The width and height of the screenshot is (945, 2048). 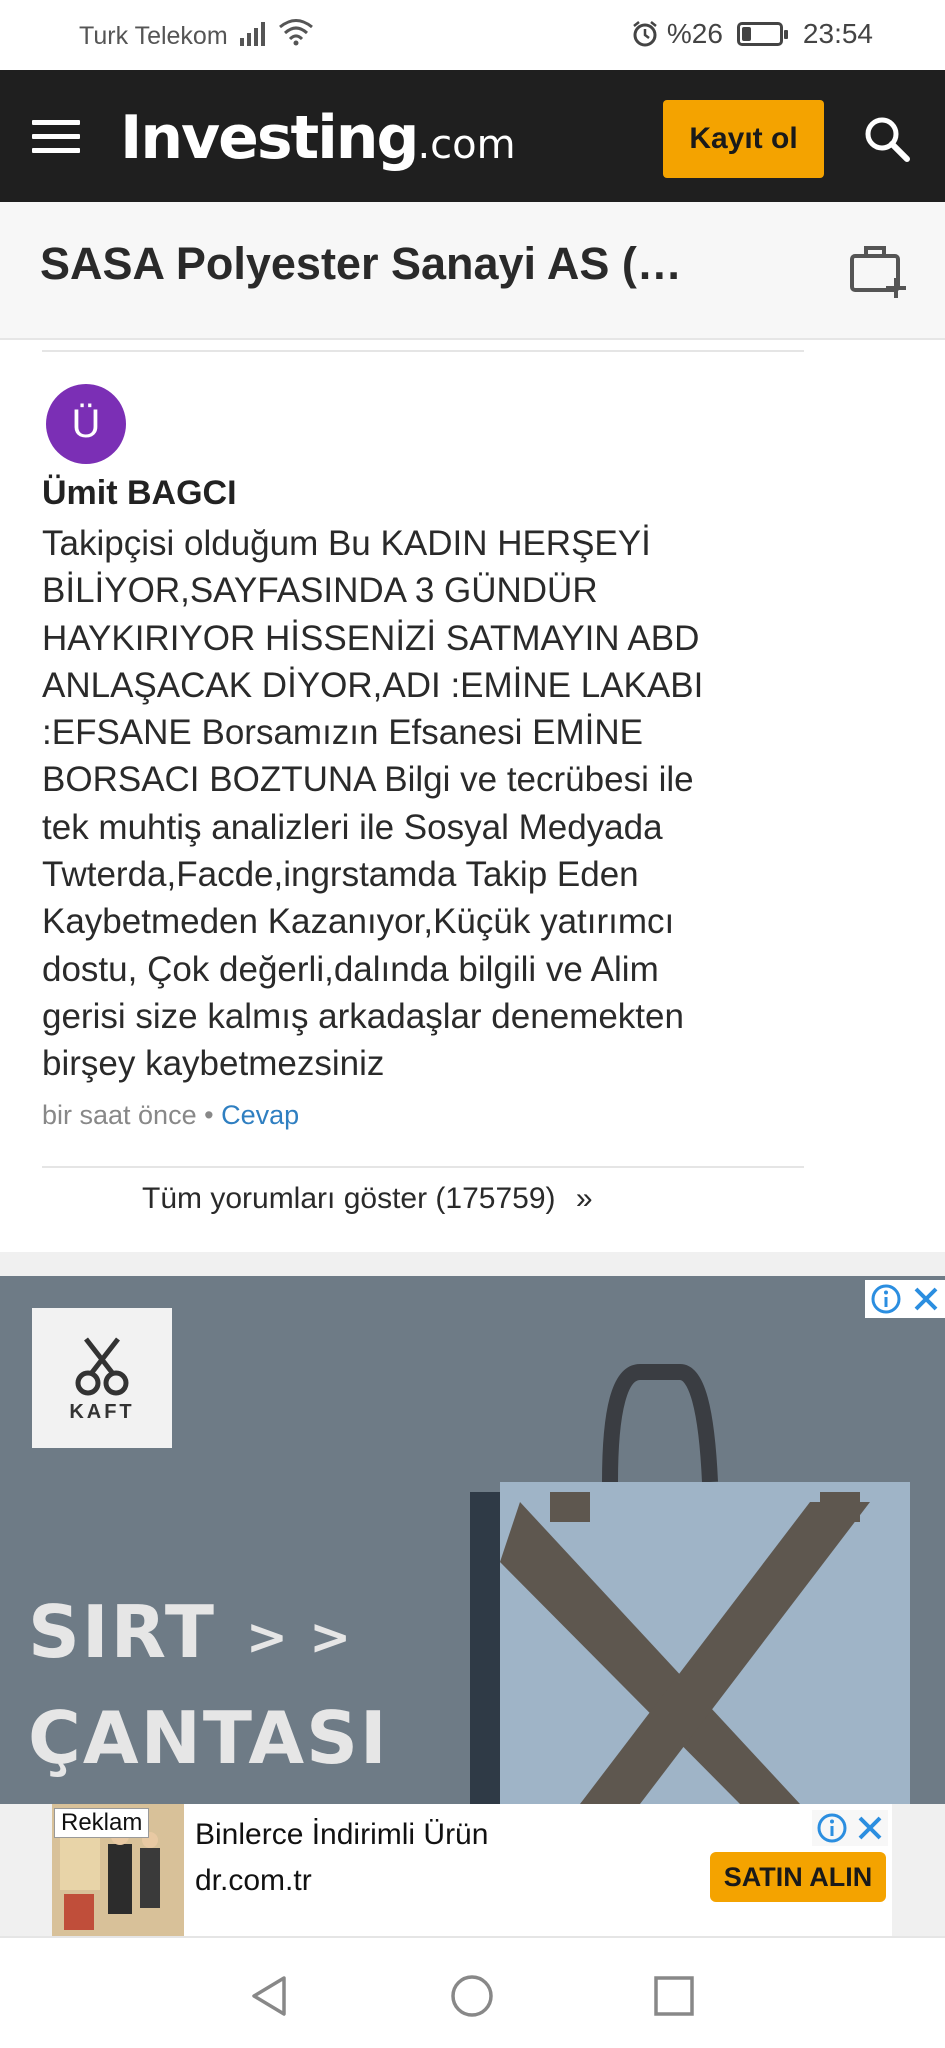 What do you see at coordinates (743, 139) in the screenshot?
I see `register-button: Kayıt ol` at bounding box center [743, 139].